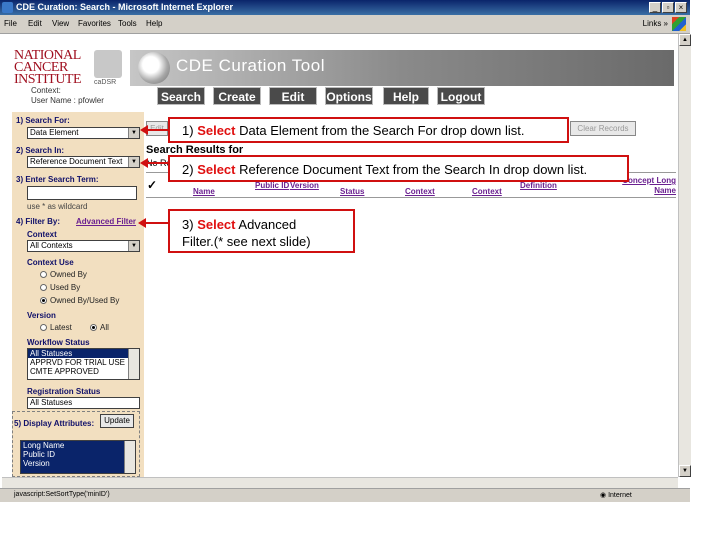 This screenshot has width=720, height=540. What do you see at coordinates (144, 163) in the screenshot?
I see `callout-2-arrowhead` at bounding box center [144, 163].